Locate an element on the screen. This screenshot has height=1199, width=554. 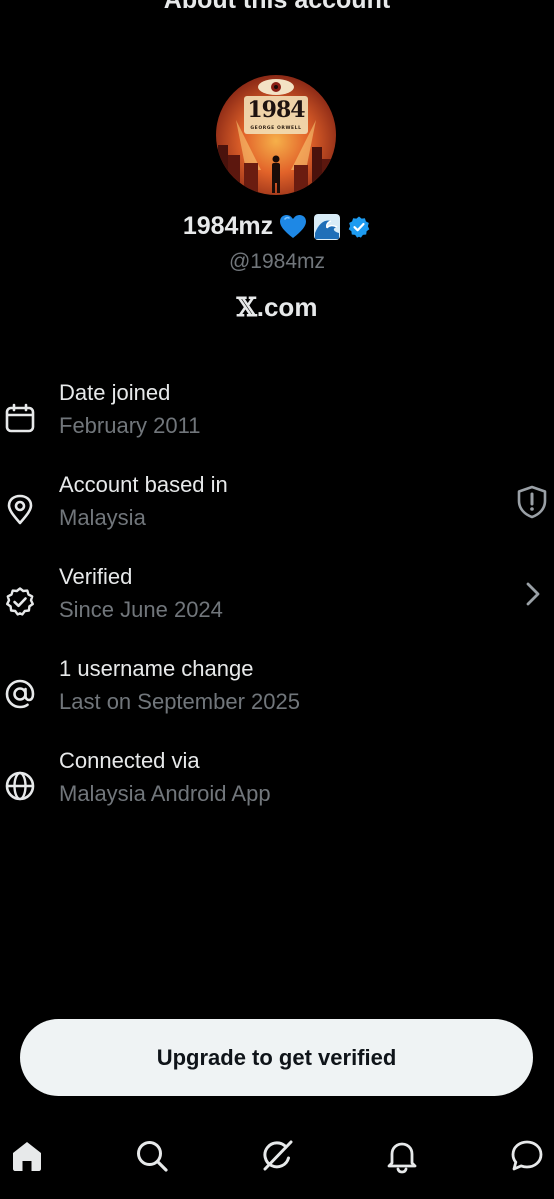
detail-label: Date joined is located at coordinates (115, 392).